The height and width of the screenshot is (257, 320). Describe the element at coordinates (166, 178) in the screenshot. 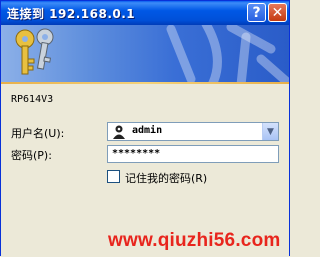

I see `remember-password-label: 记住我的密码(R)` at that location.